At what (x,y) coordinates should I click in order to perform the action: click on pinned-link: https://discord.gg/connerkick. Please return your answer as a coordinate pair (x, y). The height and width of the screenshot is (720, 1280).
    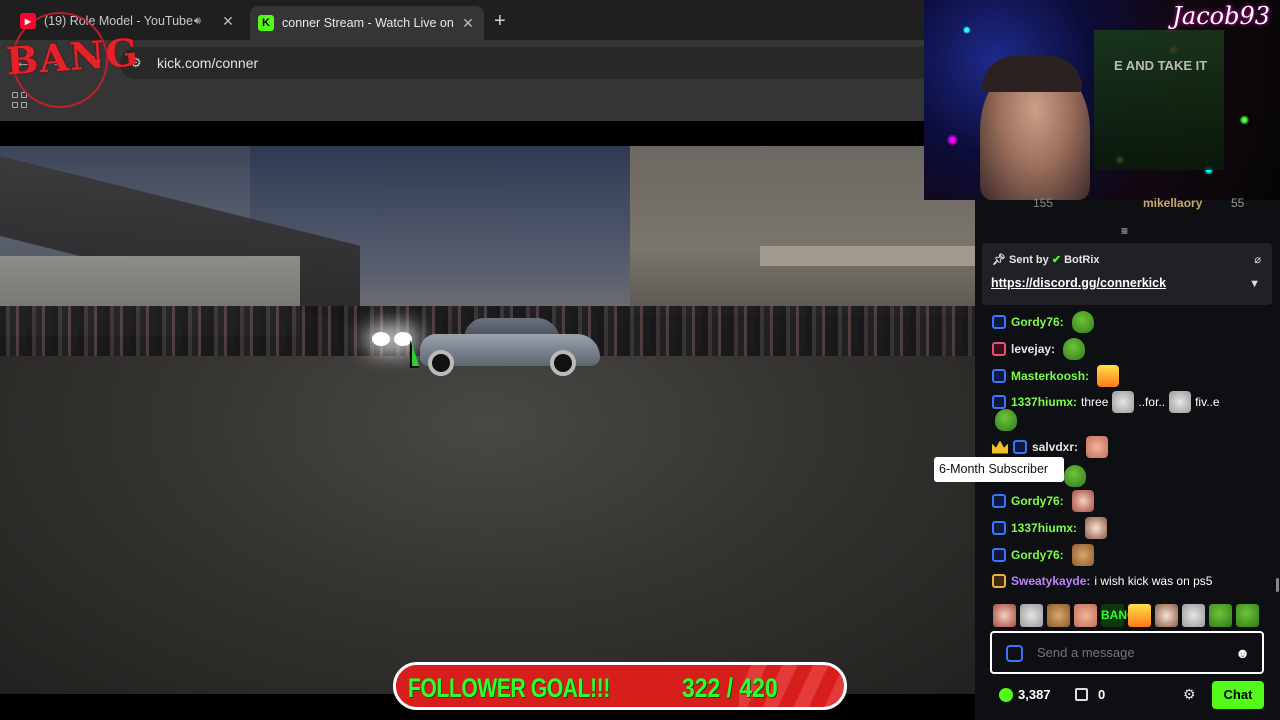
    Looking at the image, I should click on (1078, 283).